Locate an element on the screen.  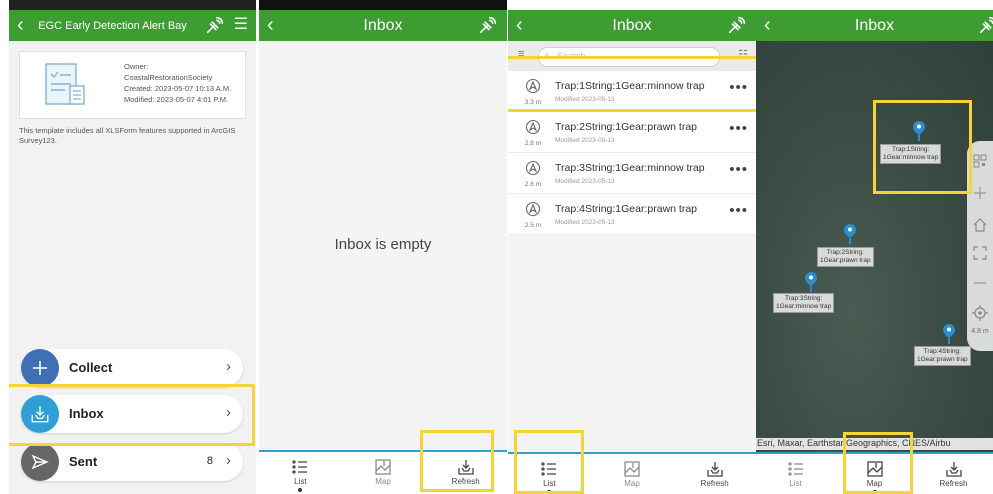
paper-plane-icon is located at coordinates (40, 462).